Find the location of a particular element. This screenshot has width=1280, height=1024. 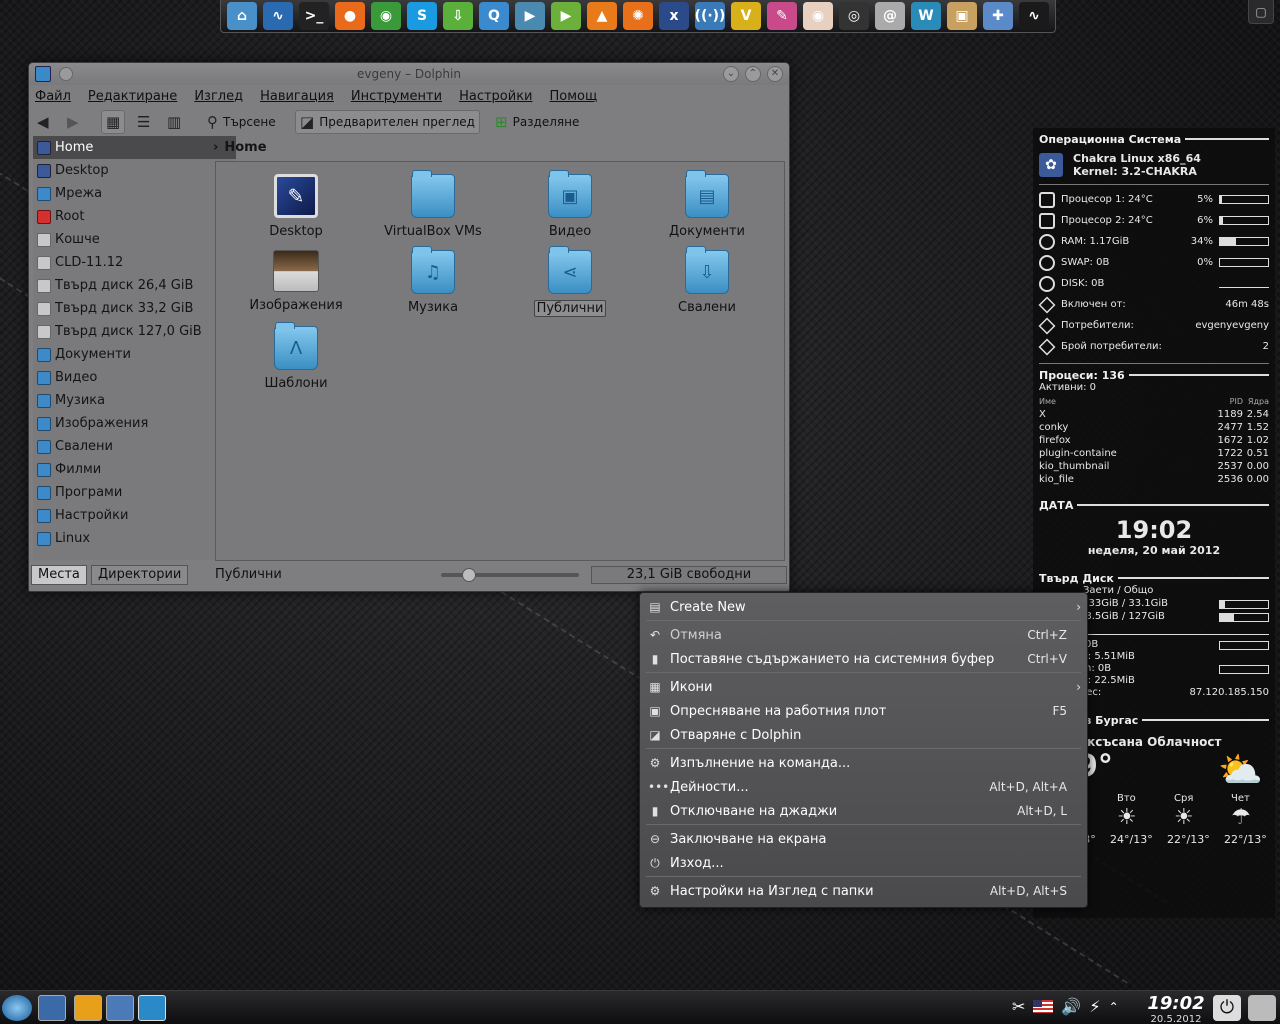

corner-menu-icon: ▢ is located at coordinates (1261, 12).